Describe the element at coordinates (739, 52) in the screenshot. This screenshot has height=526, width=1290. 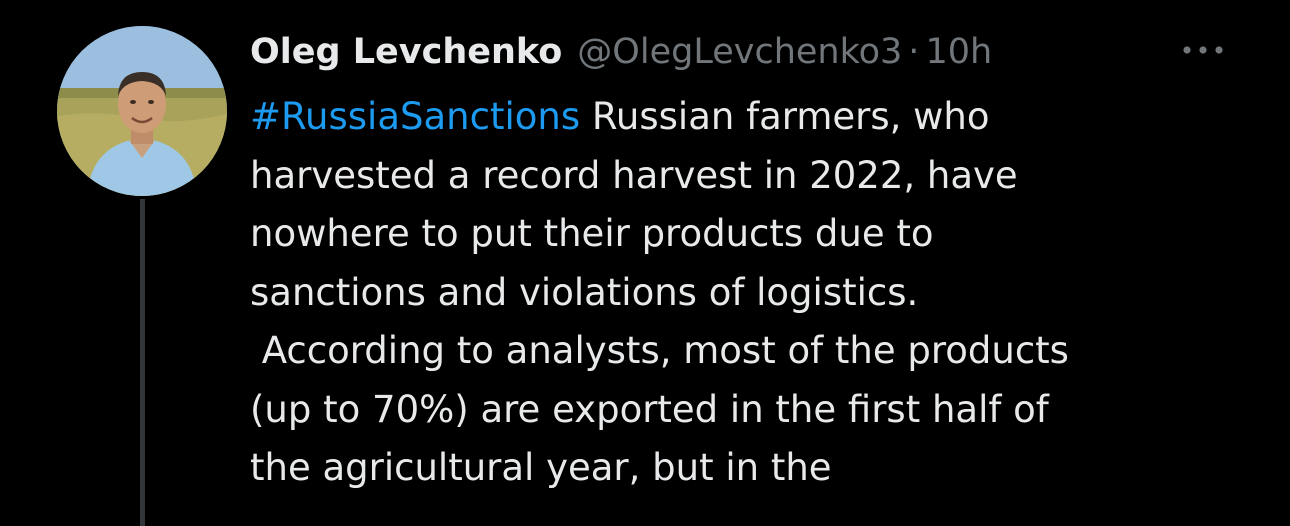
I see `author-handle: @OlegLevchenko3` at that location.